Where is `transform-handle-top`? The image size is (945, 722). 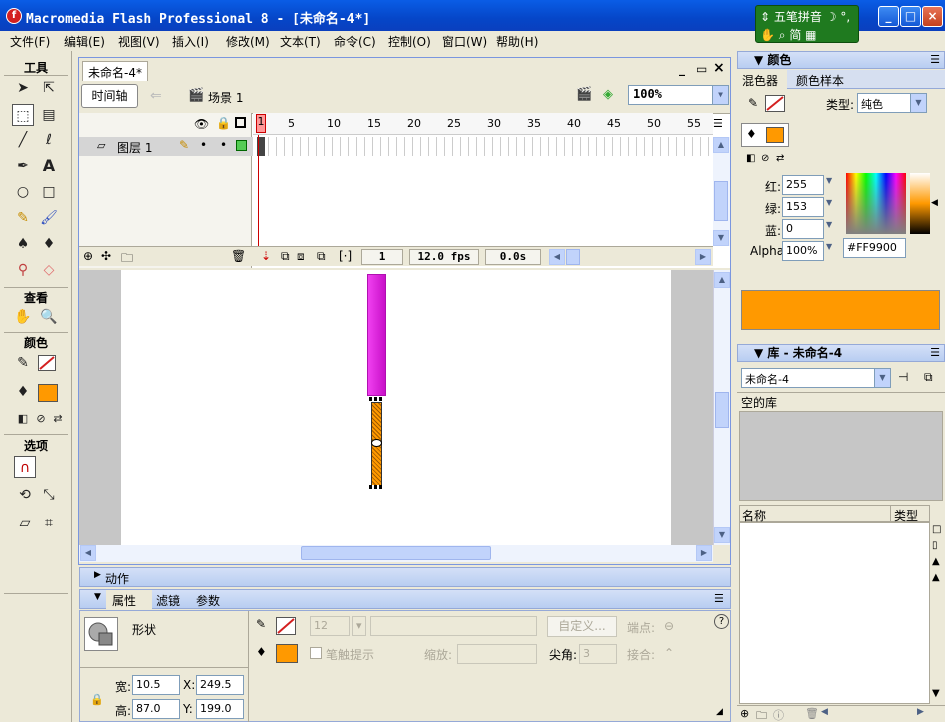
transform-handle-top is located at coordinates (376, 399).